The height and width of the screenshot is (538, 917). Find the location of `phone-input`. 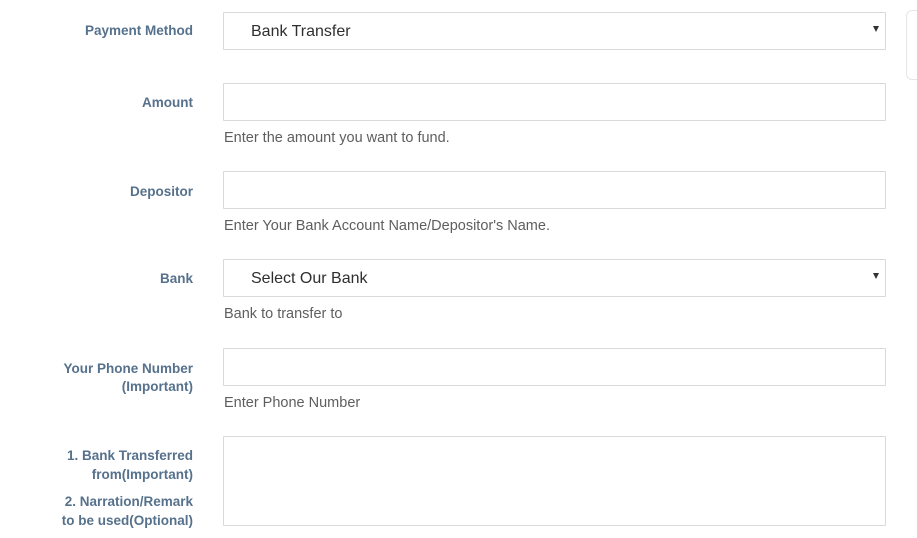

phone-input is located at coordinates (554, 367).